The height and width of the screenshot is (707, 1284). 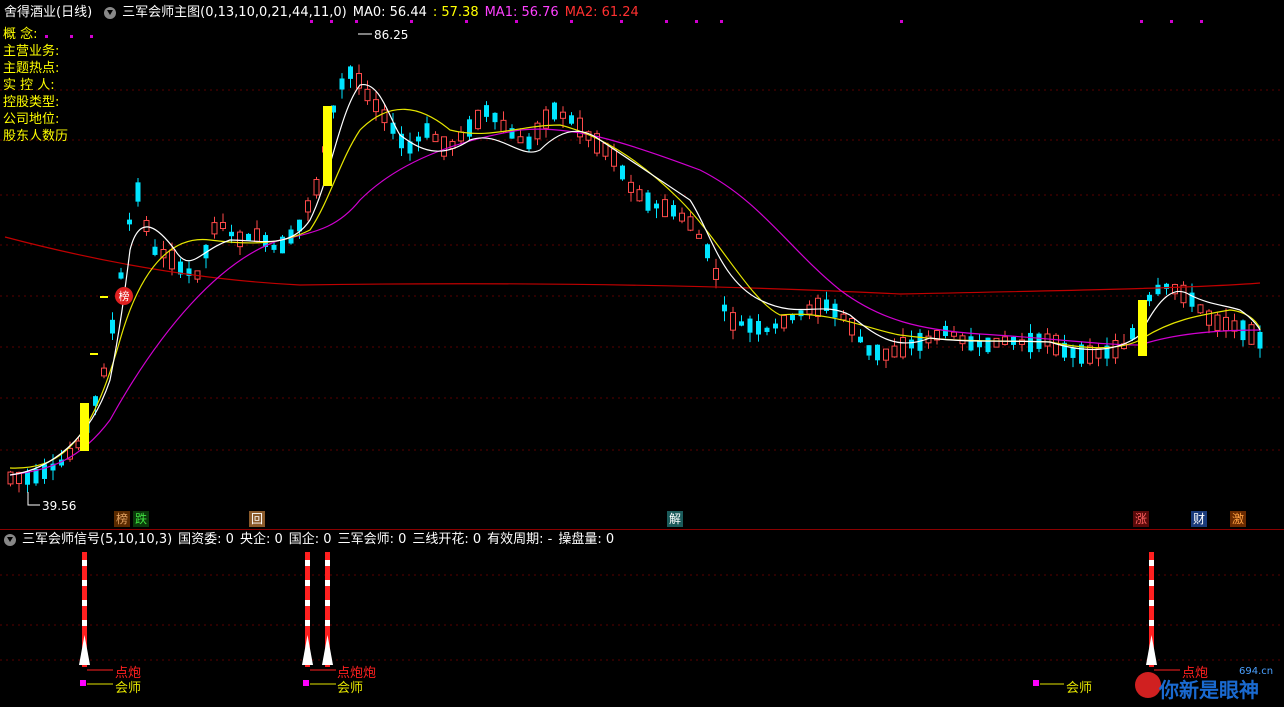 I want to click on watermark-text: 你新是眼神, so click(x=1209, y=690).